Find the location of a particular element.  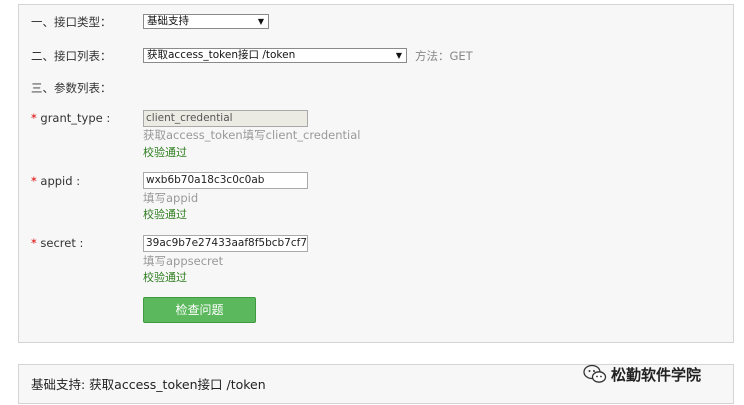

secret-hint: 填写appsecret is located at coordinates (183, 261).